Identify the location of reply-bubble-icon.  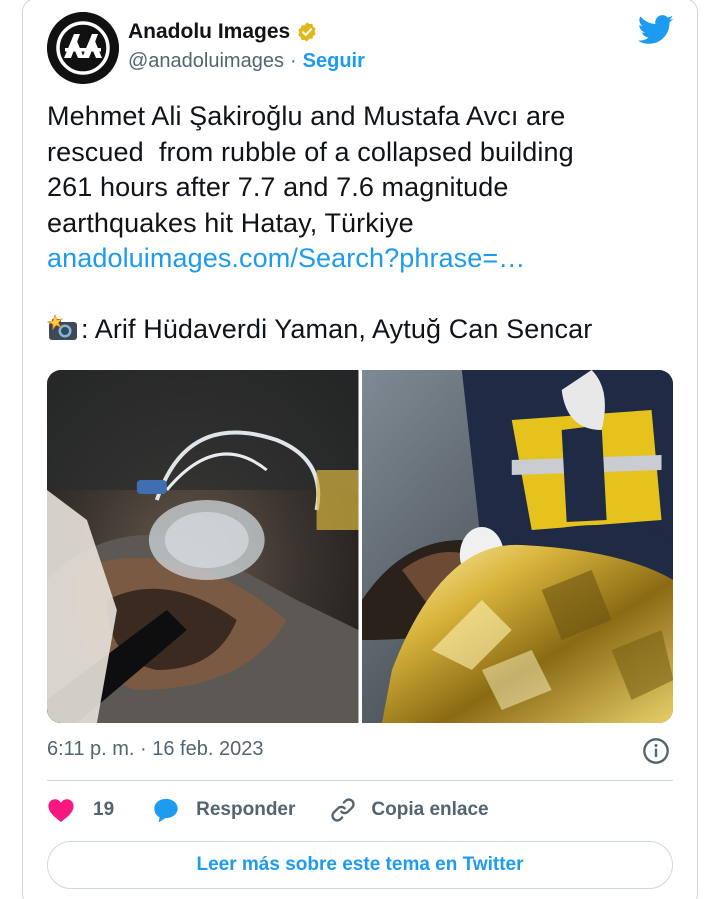
(166, 810).